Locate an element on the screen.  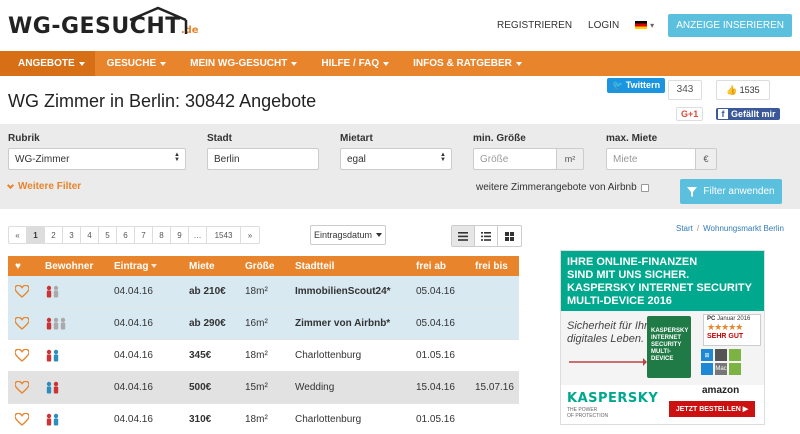
register-link: REGISTRIEREN is located at coordinates (534, 25).